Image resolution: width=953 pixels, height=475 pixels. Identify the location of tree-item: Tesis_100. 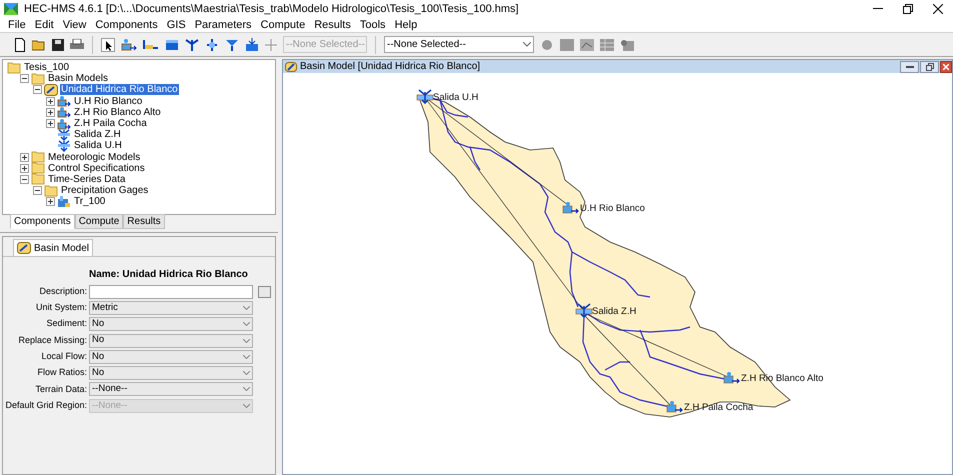
(46, 68).